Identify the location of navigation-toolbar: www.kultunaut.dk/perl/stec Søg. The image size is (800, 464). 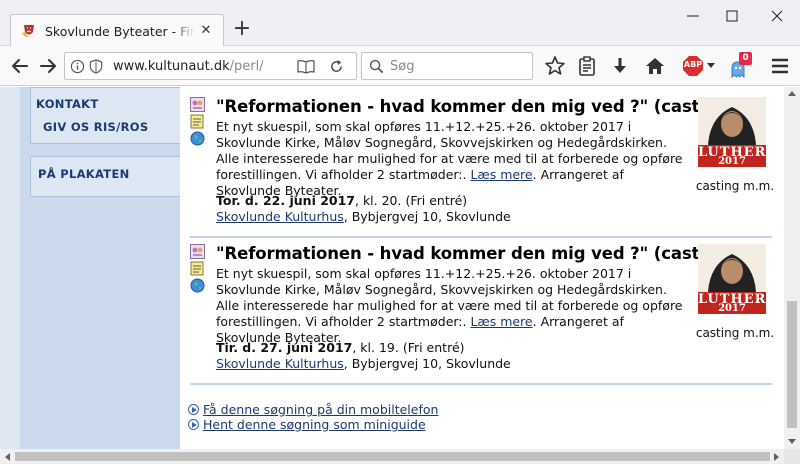
(400, 66).